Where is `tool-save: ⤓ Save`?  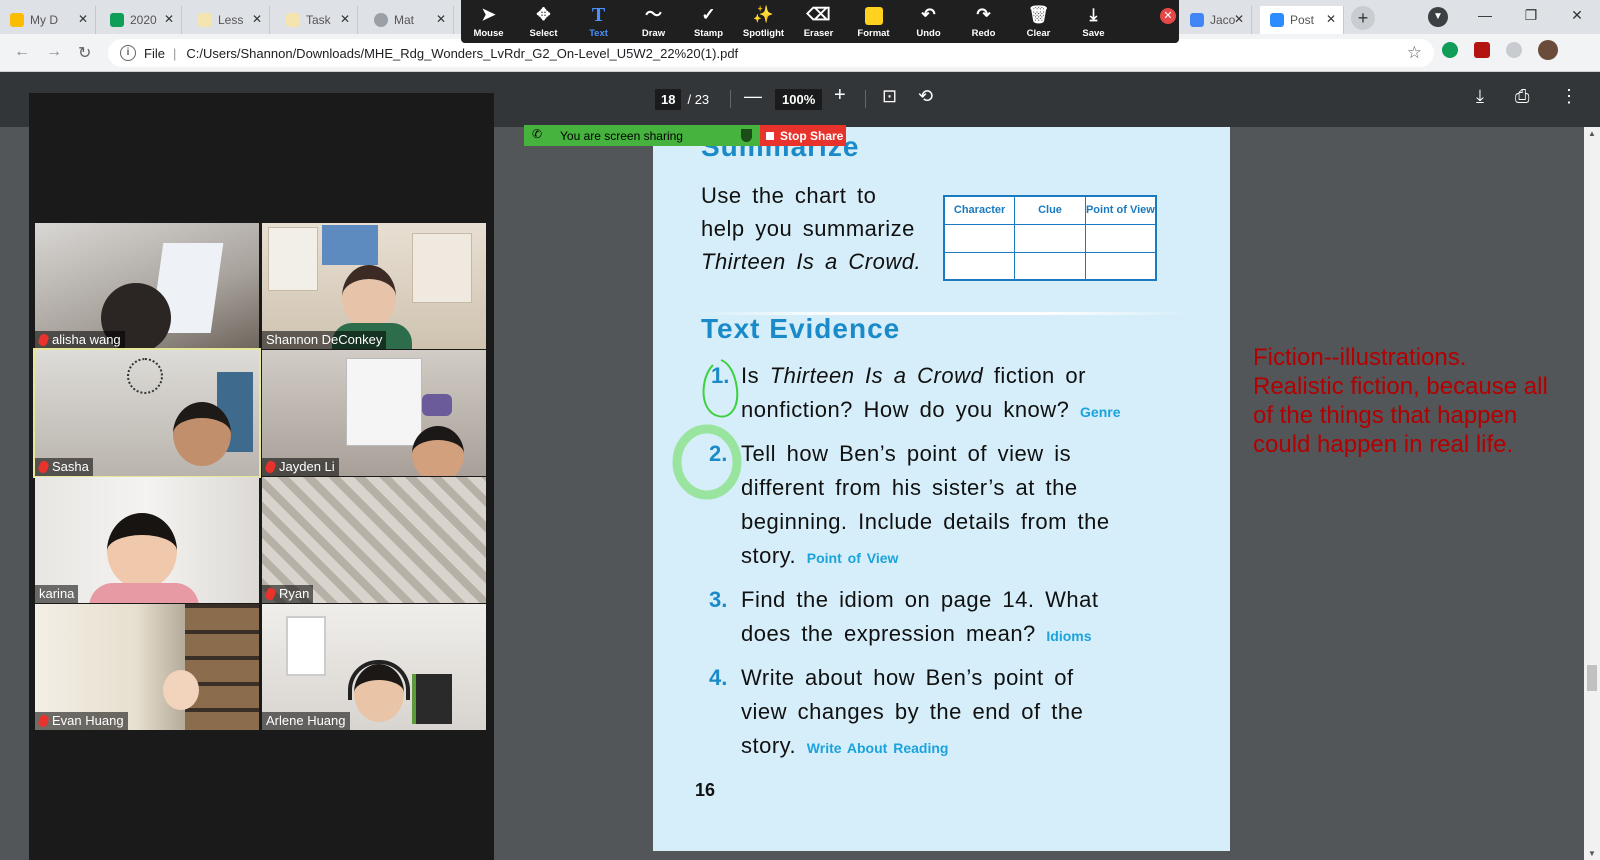
tool-save: ⤓ Save is located at coordinates (1093, 21).